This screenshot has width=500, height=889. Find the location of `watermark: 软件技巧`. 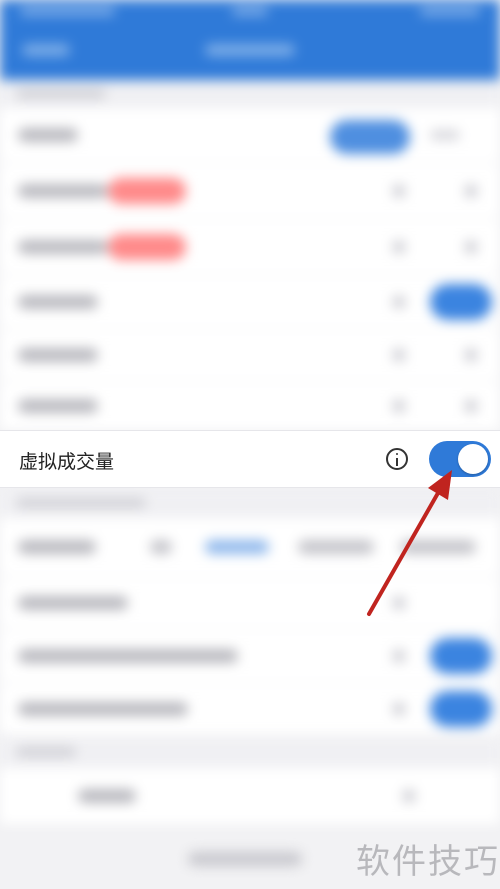

watermark: 软件技巧 is located at coordinates (428, 862).